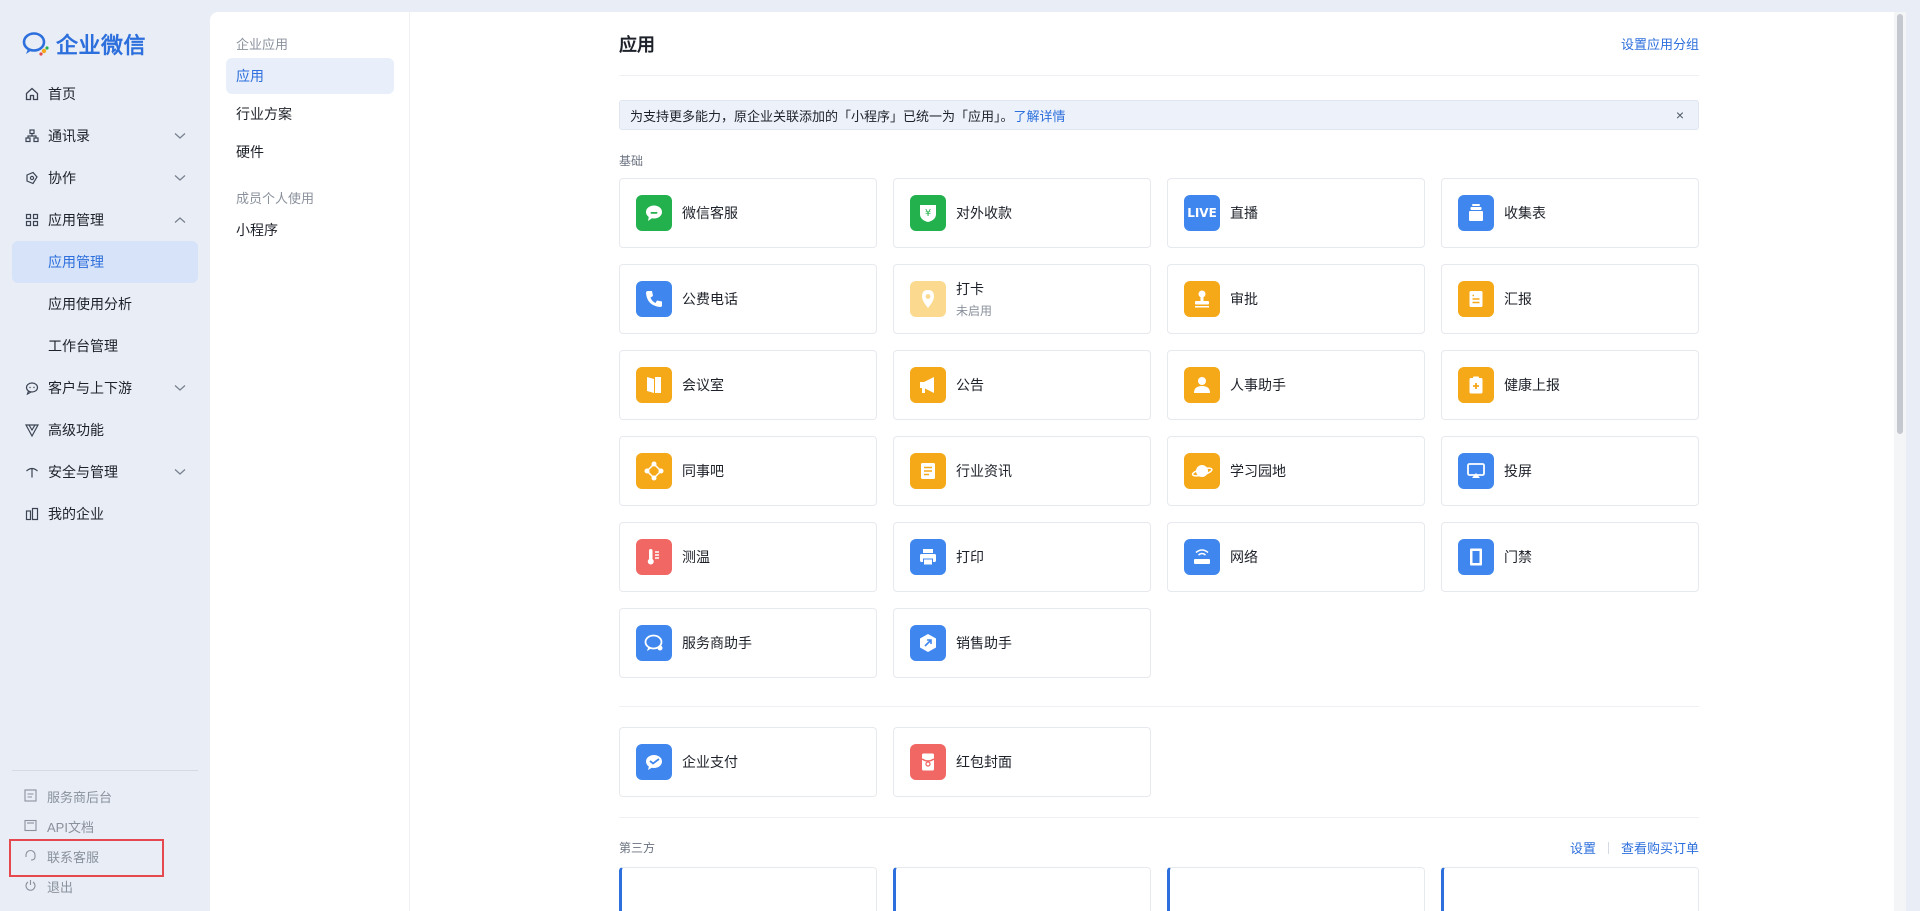 The image size is (1920, 911). Describe the element at coordinates (970, 385) in the screenshot. I see `app-name: 公告` at that location.